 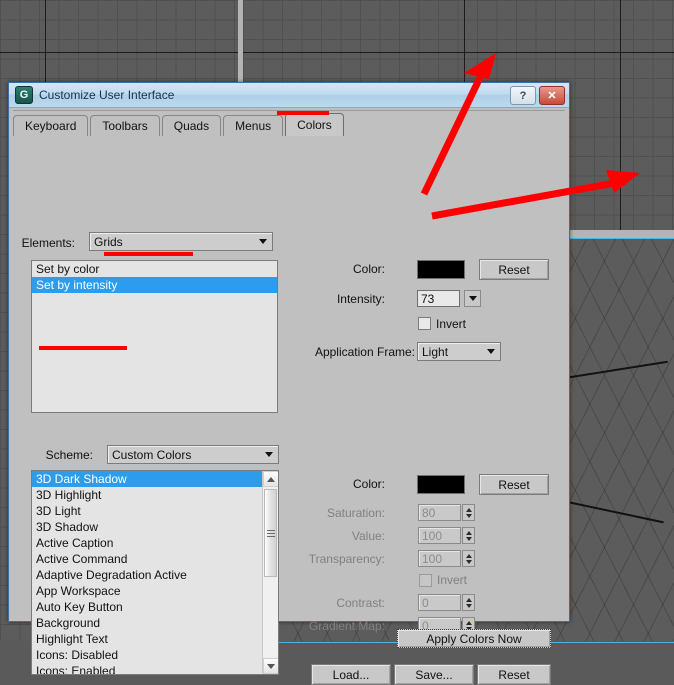 I want to click on tab-toolbars: Toolbars, so click(x=125, y=125).